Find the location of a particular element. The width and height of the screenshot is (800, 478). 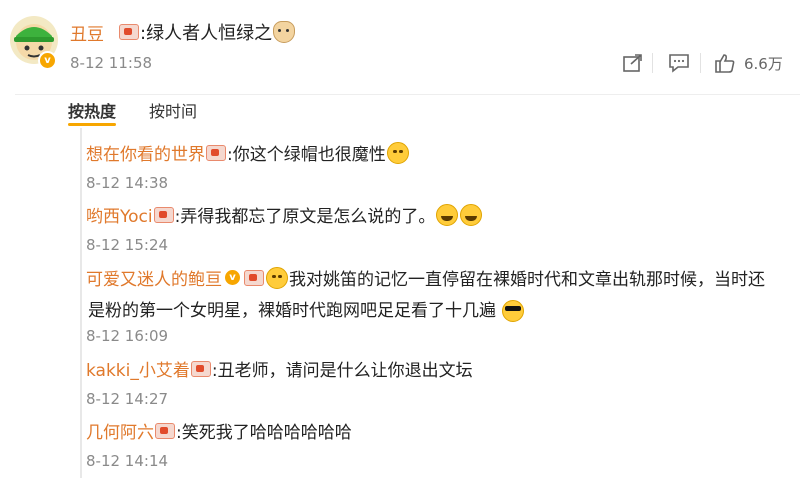

comment-text: :丑老师，请问是什么让你退出文坛 is located at coordinates (342, 371).